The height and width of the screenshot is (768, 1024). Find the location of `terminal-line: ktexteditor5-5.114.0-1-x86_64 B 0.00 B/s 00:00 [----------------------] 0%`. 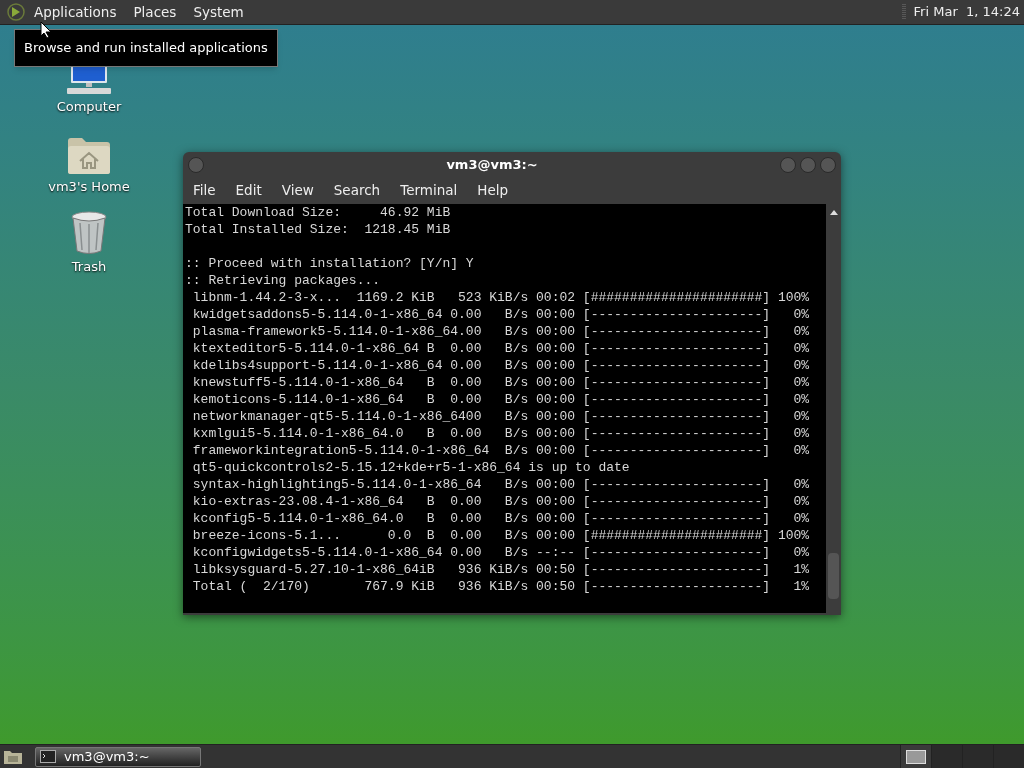

terminal-line: ktexteditor5-5.114.0-1-x86_64 B 0.00 B/s 00:00 [----------------------] 0% is located at coordinates (501, 348).